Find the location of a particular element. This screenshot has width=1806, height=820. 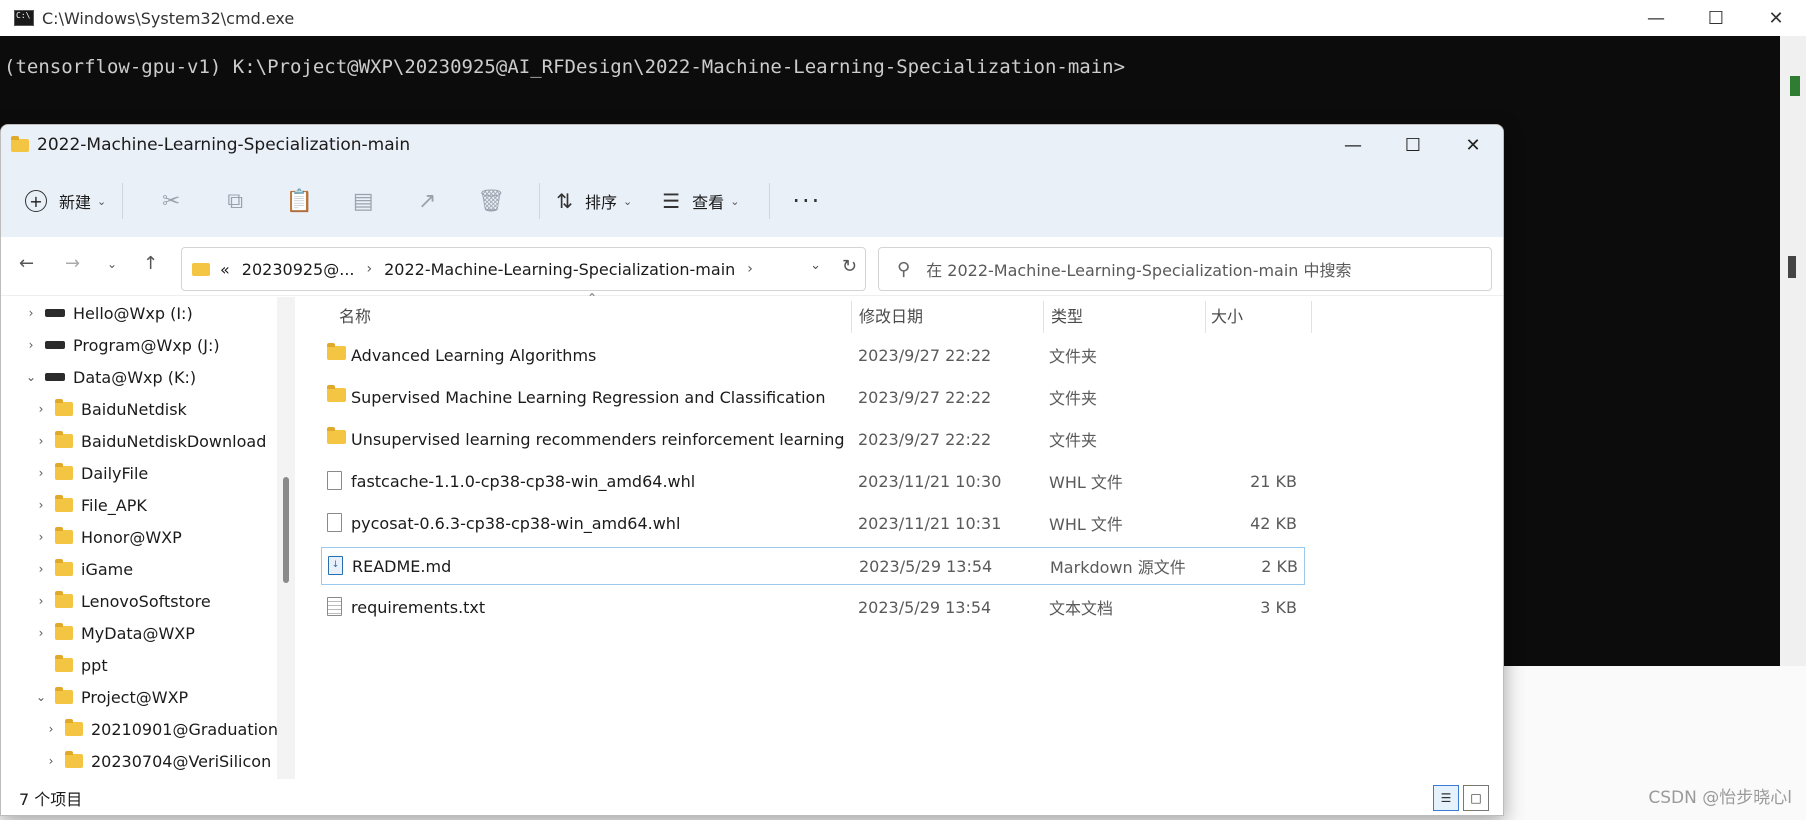

column-header-size: 大小 is located at coordinates (1256, 315).